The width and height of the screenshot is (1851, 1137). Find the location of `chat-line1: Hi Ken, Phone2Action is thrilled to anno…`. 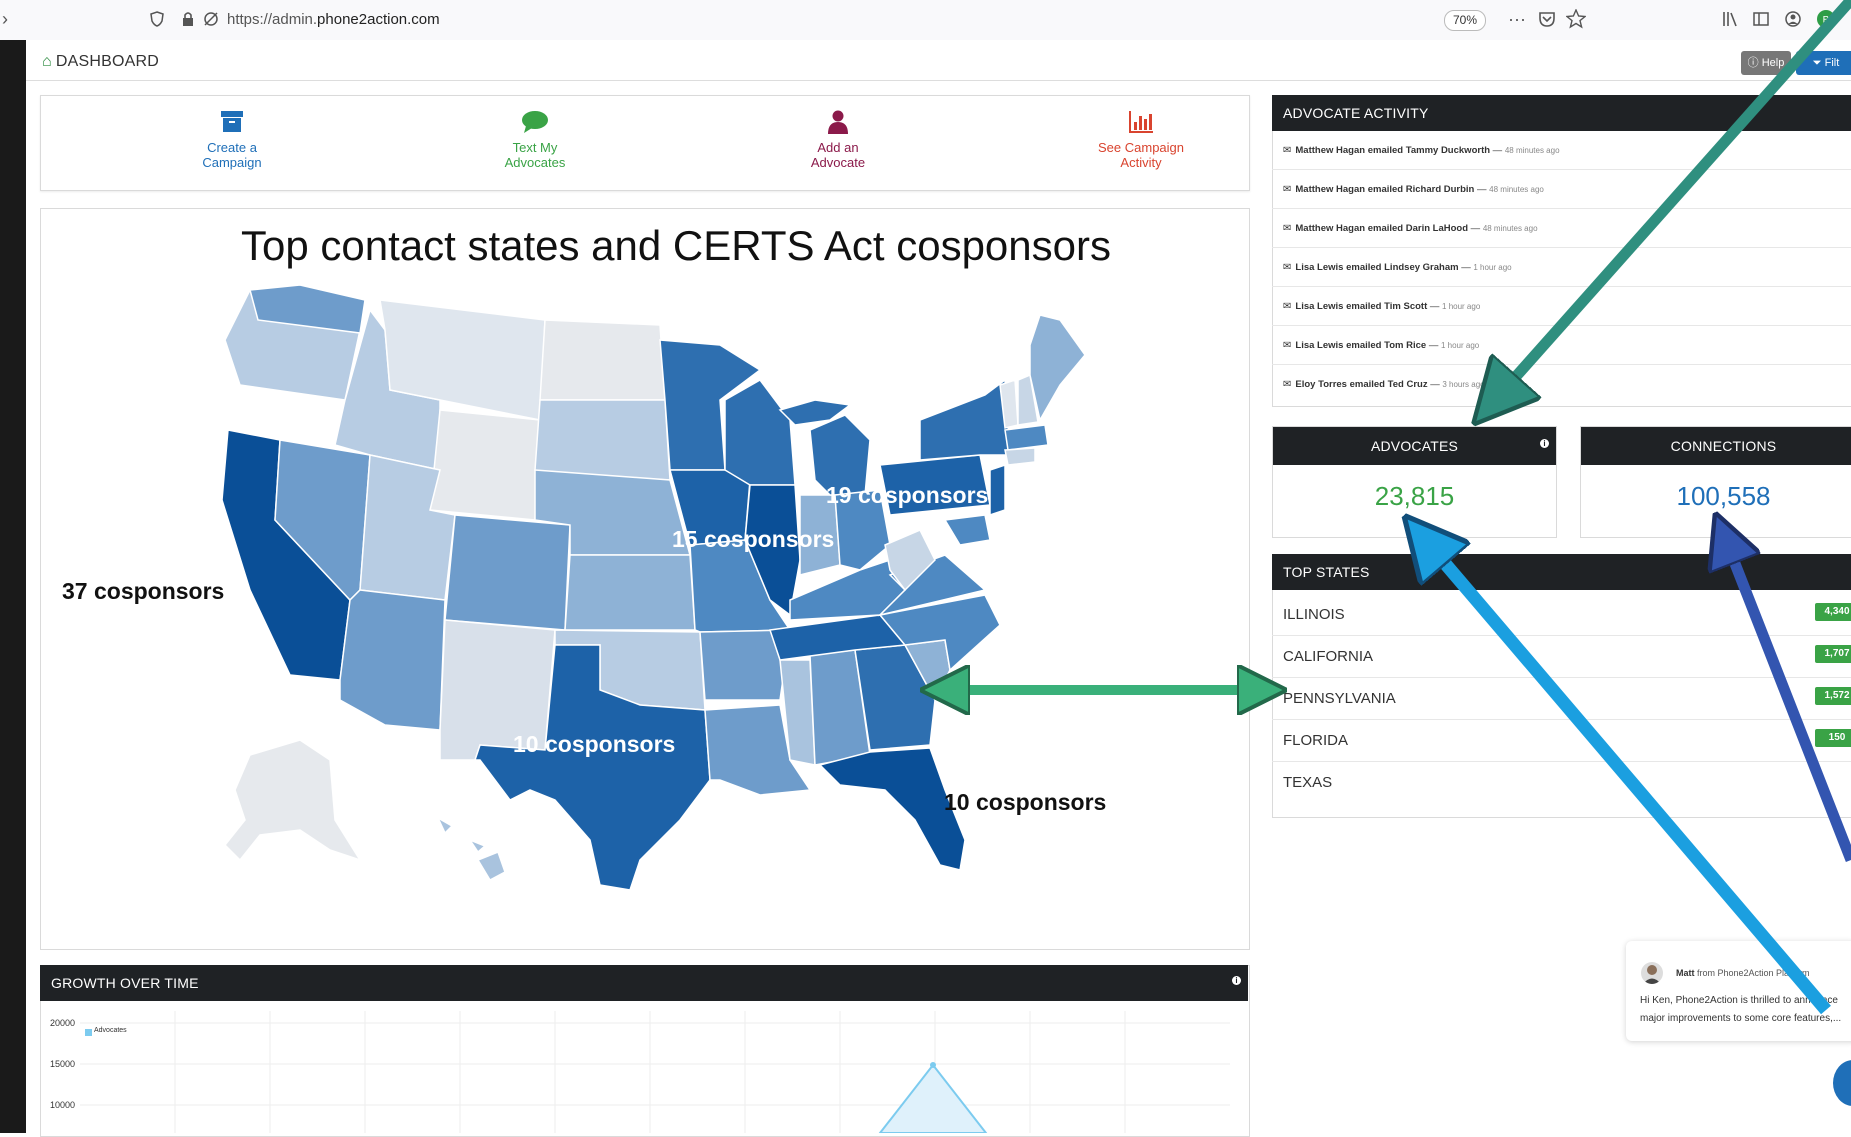

chat-line1: Hi Ken, Phone2Action is thrilled to anno… is located at coordinates (1739, 1000).